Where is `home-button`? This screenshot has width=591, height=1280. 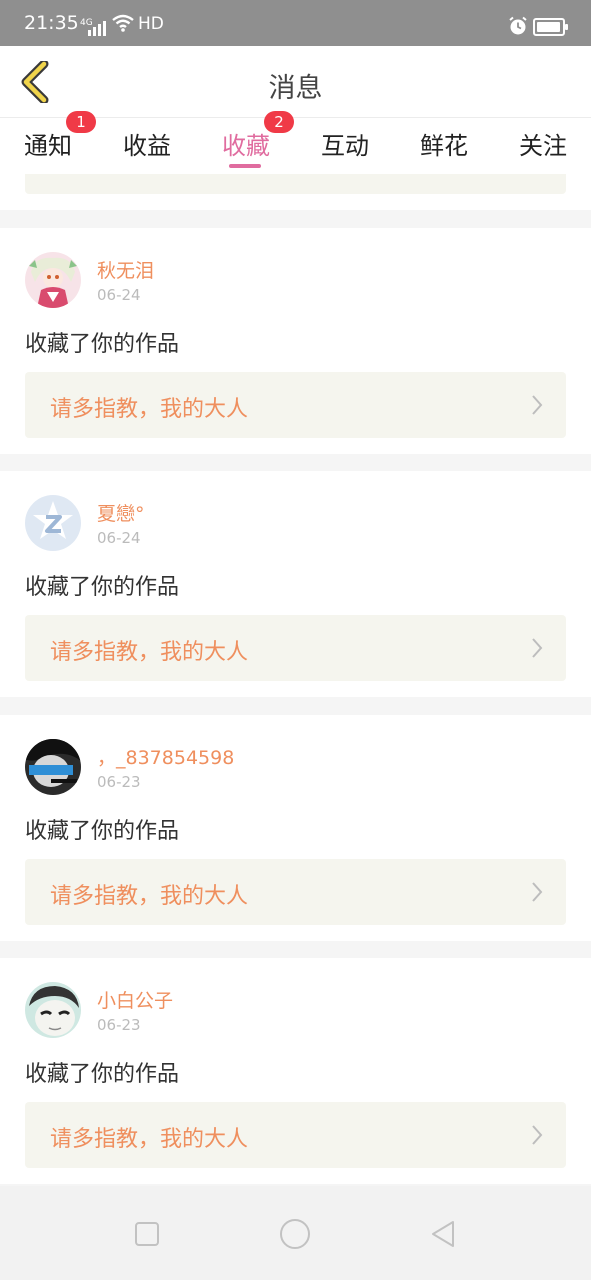
home-button is located at coordinates (295, 1234).